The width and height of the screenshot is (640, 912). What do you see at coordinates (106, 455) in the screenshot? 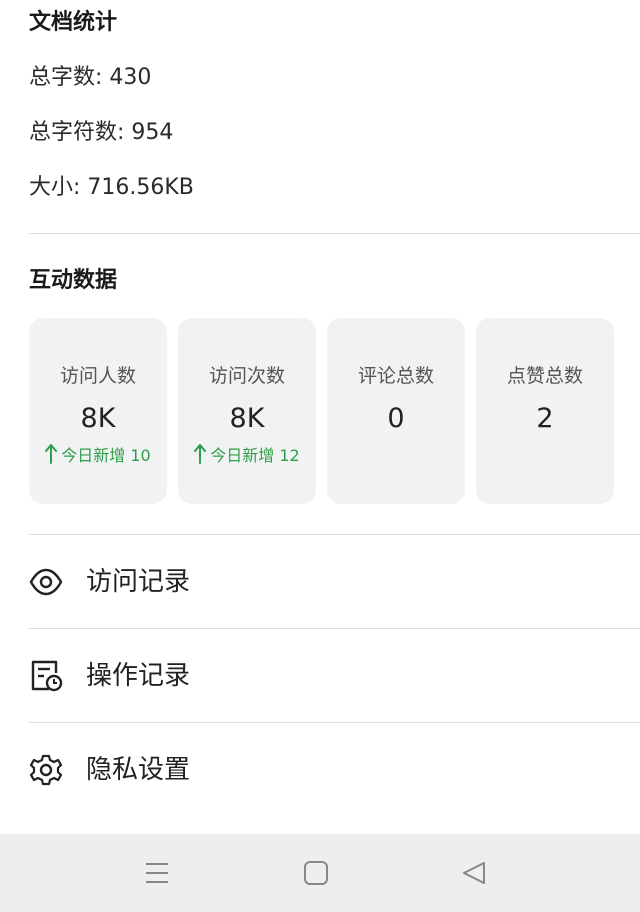
I see `card-delta-text: 今日新增 10` at bounding box center [106, 455].